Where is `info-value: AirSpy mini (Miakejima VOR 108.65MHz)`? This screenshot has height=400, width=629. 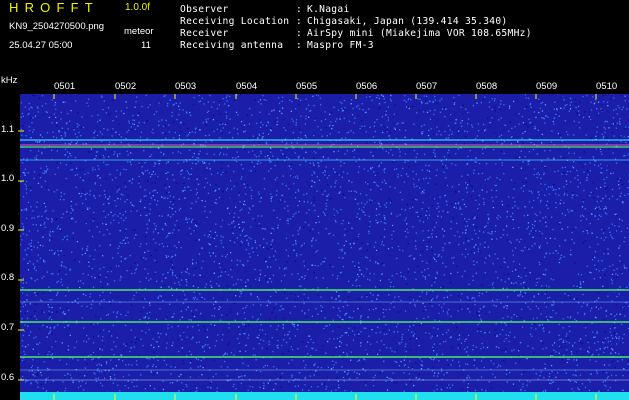
info-value: AirSpy mini (Miakejima VOR 108.65MHz) is located at coordinates (419, 33).